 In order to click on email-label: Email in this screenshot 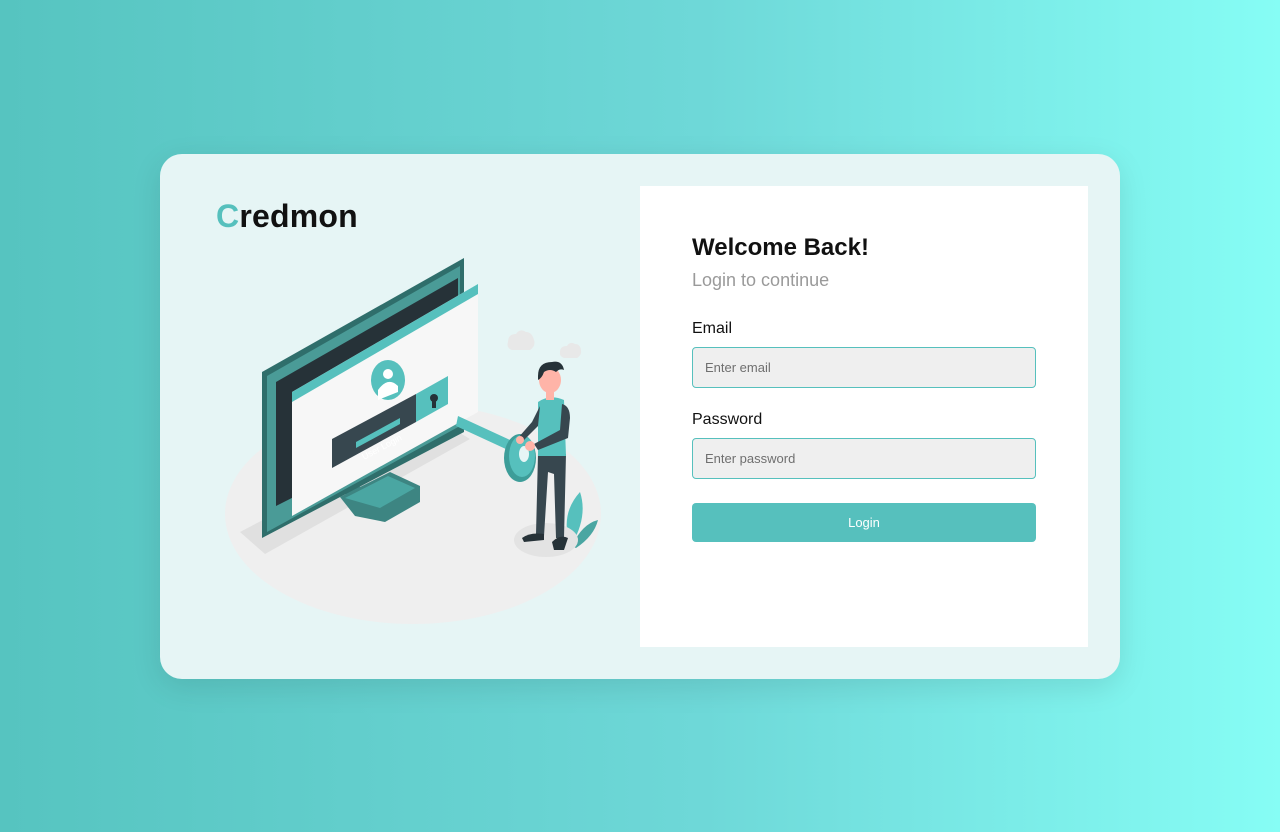, I will do `click(712, 328)`.